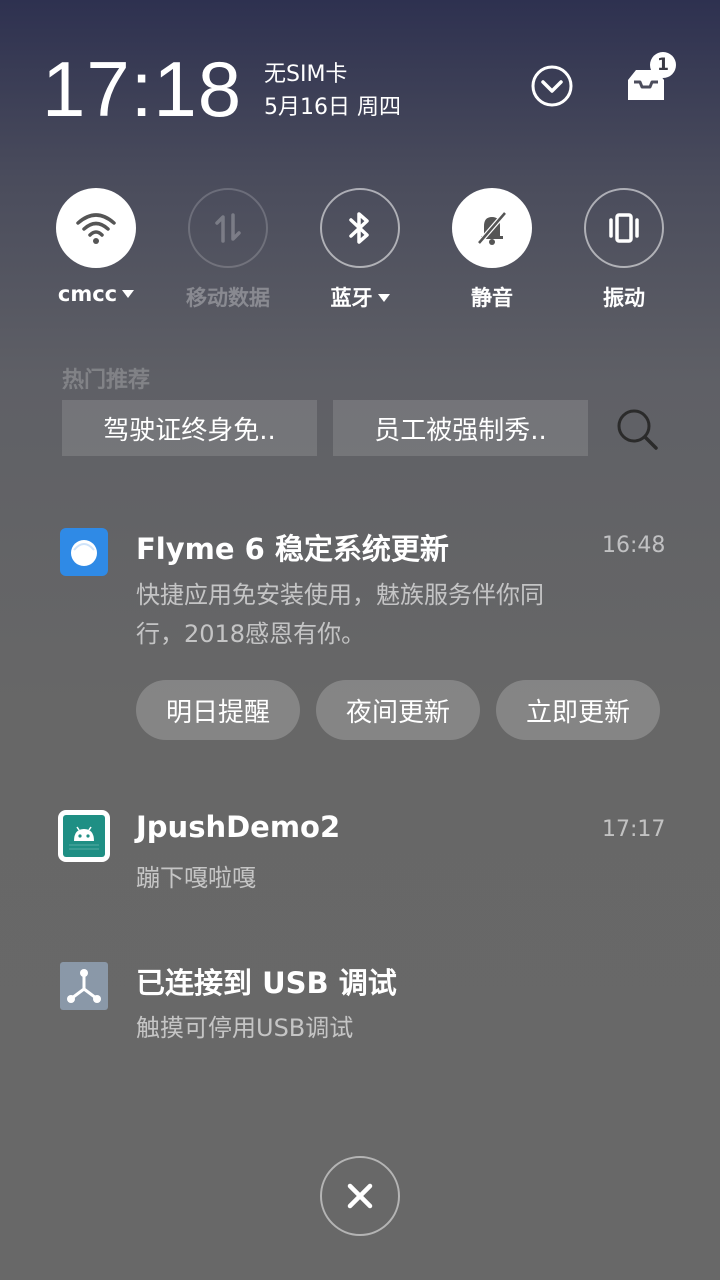  I want to click on notification-time: 17:17, so click(634, 829).